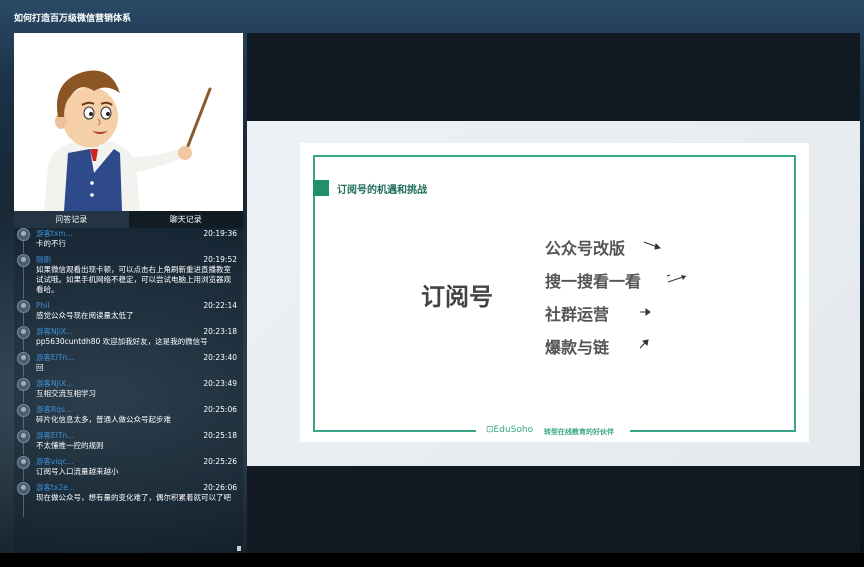  I want to click on slide-heading: 订阅号的机遇和挑战, so click(382, 190).